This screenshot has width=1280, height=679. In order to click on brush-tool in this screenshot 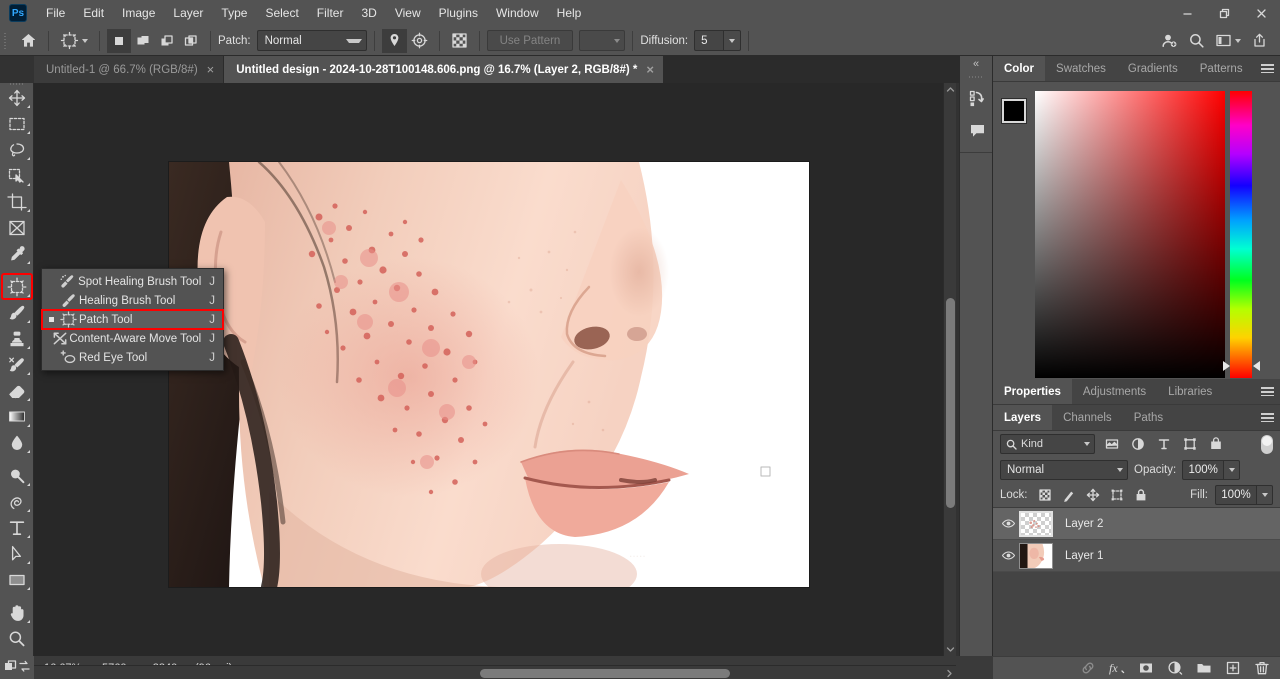, I will do `click(17, 312)`.